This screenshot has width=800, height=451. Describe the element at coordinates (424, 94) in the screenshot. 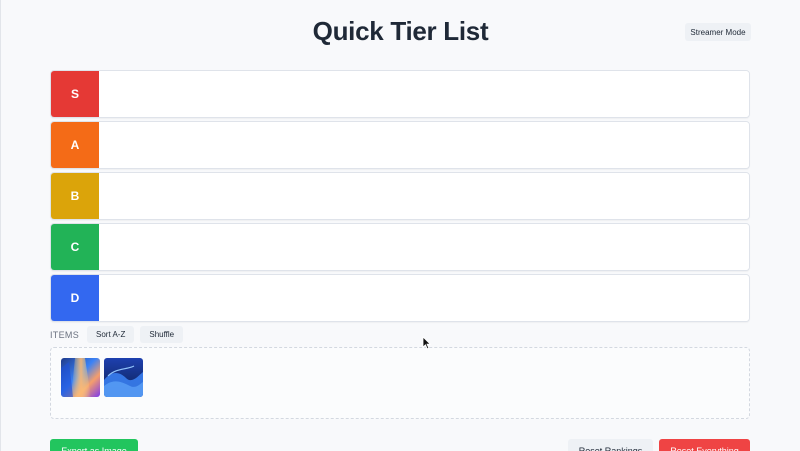

I see `tier-drop-zone-s` at that location.